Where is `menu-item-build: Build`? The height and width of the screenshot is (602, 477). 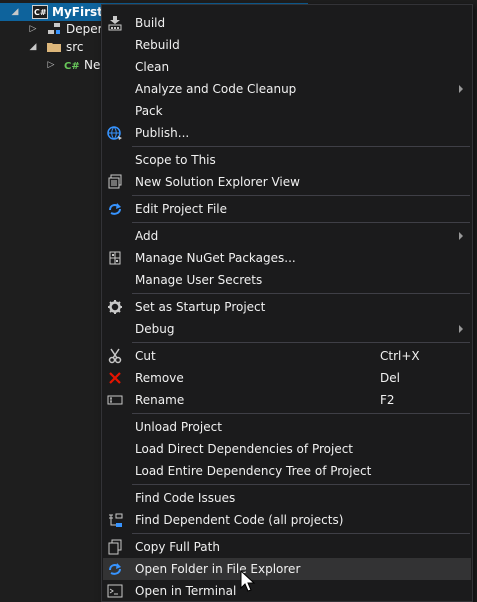
menu-item-build: Build is located at coordinates (287, 23).